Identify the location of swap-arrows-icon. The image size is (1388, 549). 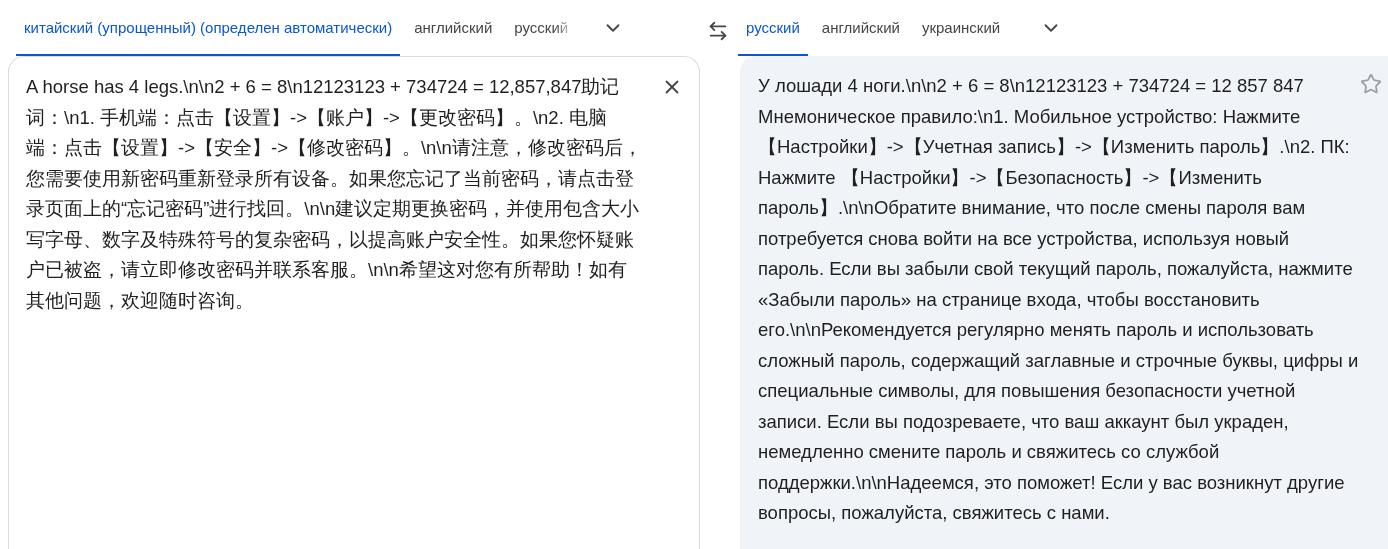
(718, 31).